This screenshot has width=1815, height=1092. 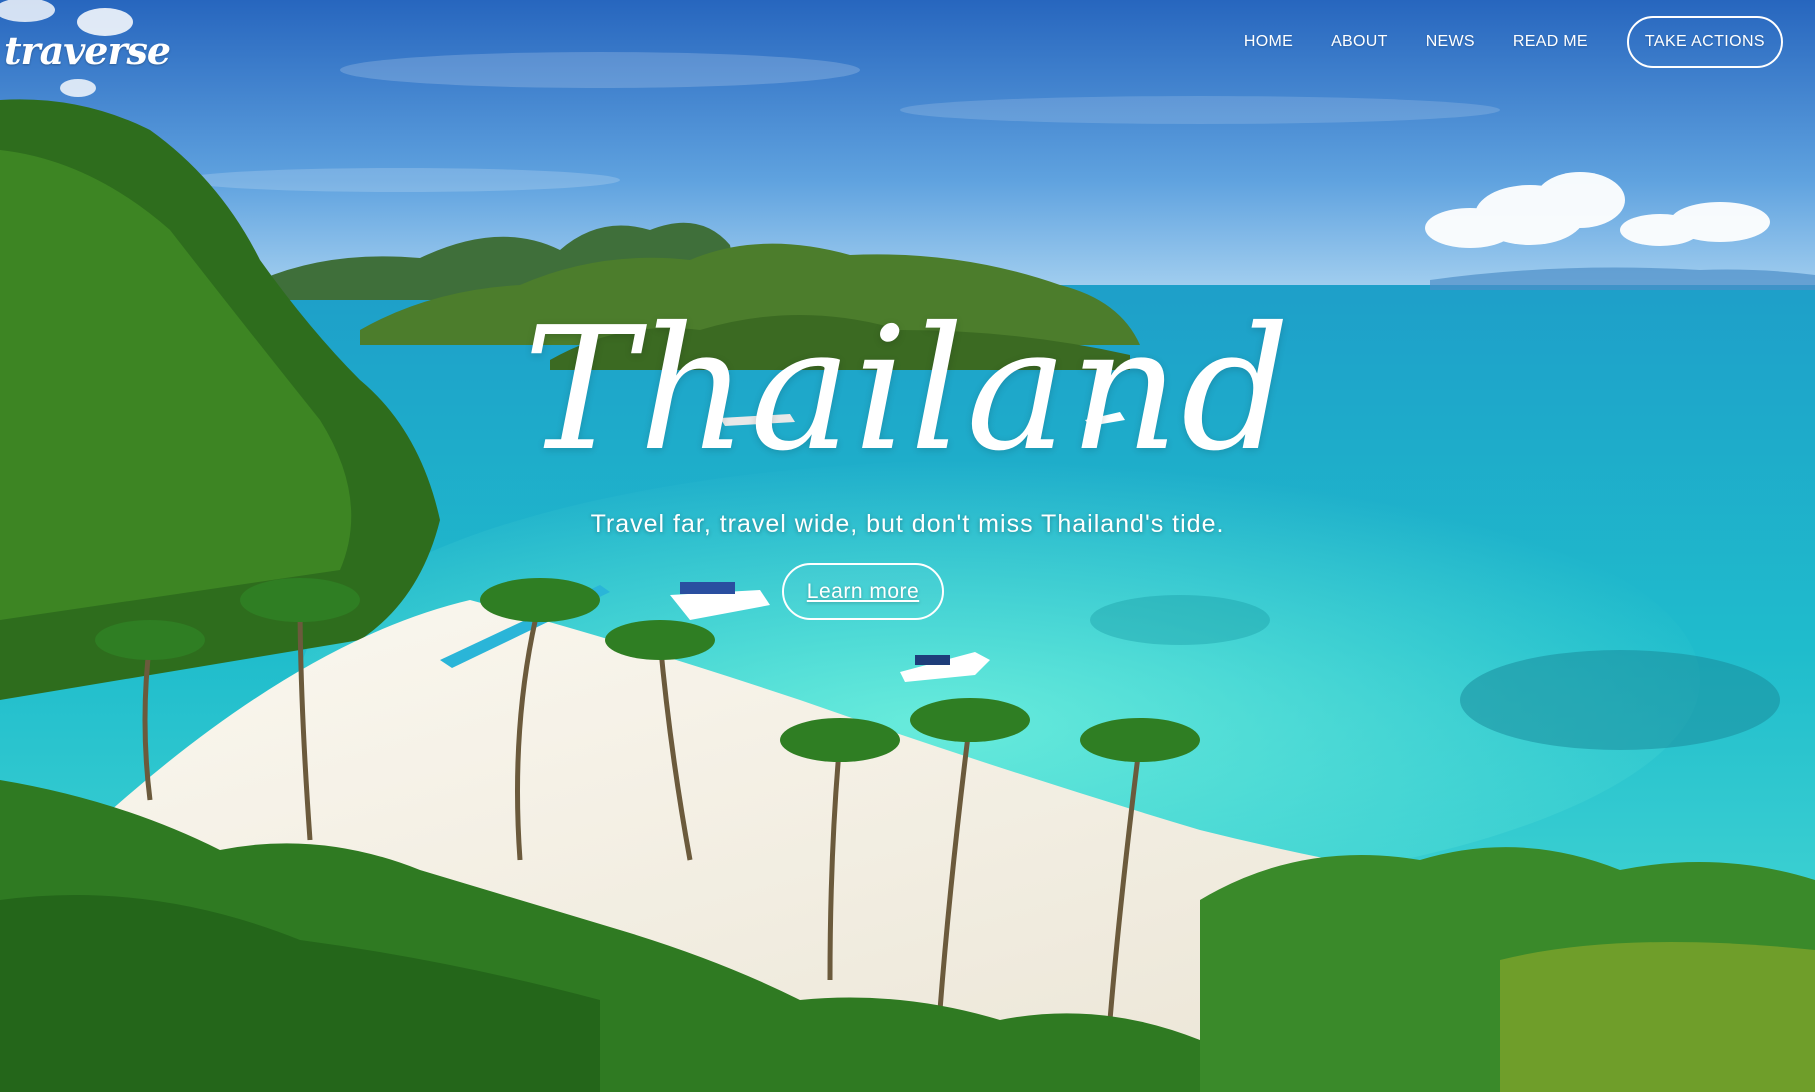 I want to click on nav-link-home: HOME, so click(x=1268, y=42).